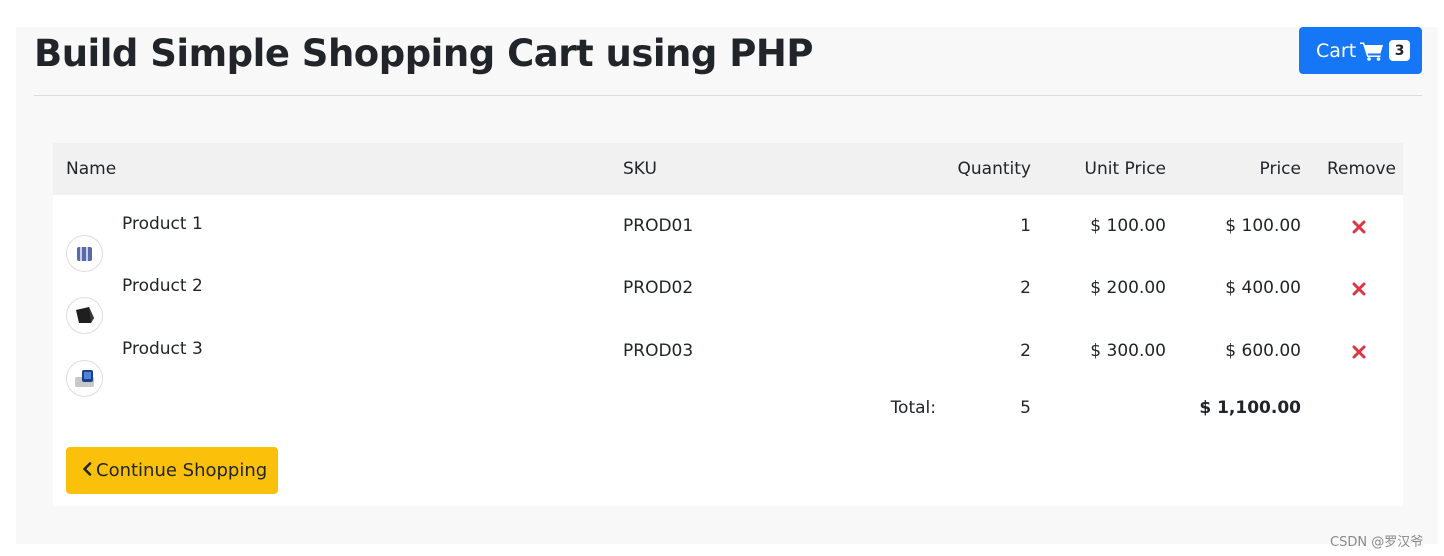 The height and width of the screenshot is (556, 1444). I want to click on watermark: CSDN @罗汉爷, so click(1377, 542).